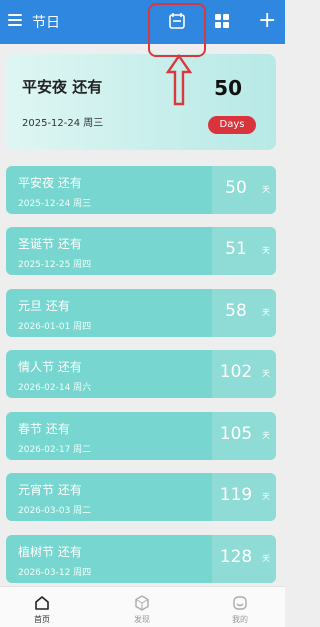 The height and width of the screenshot is (627, 320). What do you see at coordinates (55, 265) in the screenshot?
I see `card-date: 2025-12-25 周四` at bounding box center [55, 265].